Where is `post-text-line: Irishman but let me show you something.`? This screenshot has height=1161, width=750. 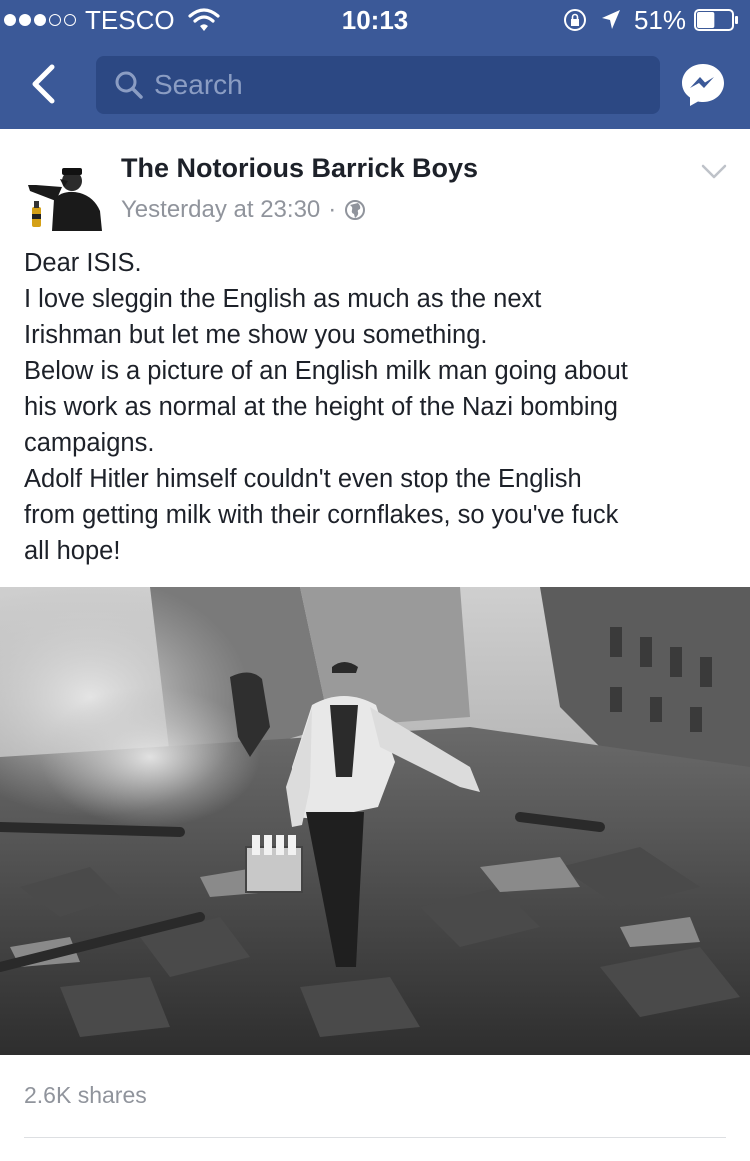 post-text-line: Irishman but let me show you something. is located at coordinates (256, 335).